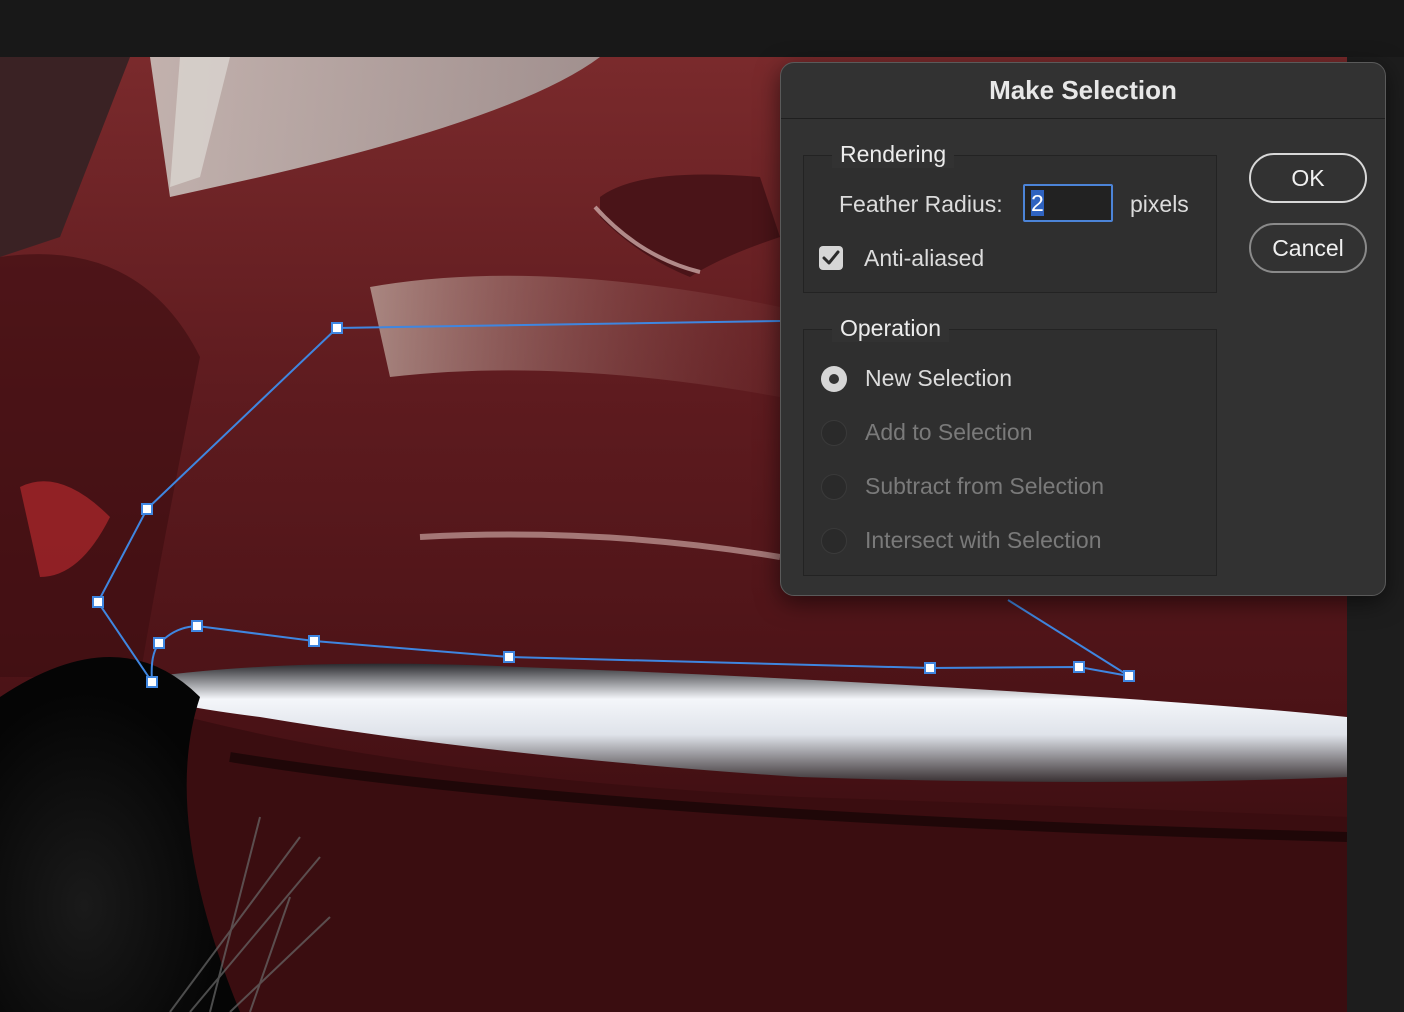 The width and height of the screenshot is (1404, 1012). I want to click on feather-radius-label: Feather Radius:, so click(921, 204).